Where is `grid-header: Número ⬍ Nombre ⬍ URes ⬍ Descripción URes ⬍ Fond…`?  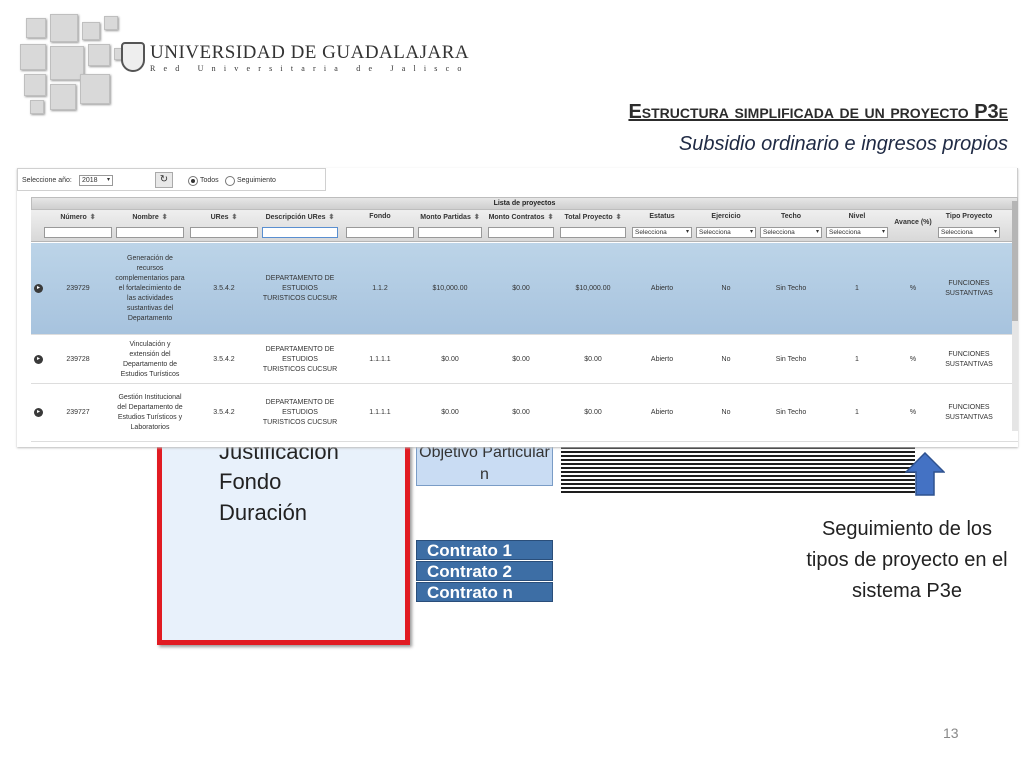 grid-header: Número ⬍ Nombre ⬍ URes ⬍ Descripción URes ⬍ Fond… is located at coordinates (524, 226).